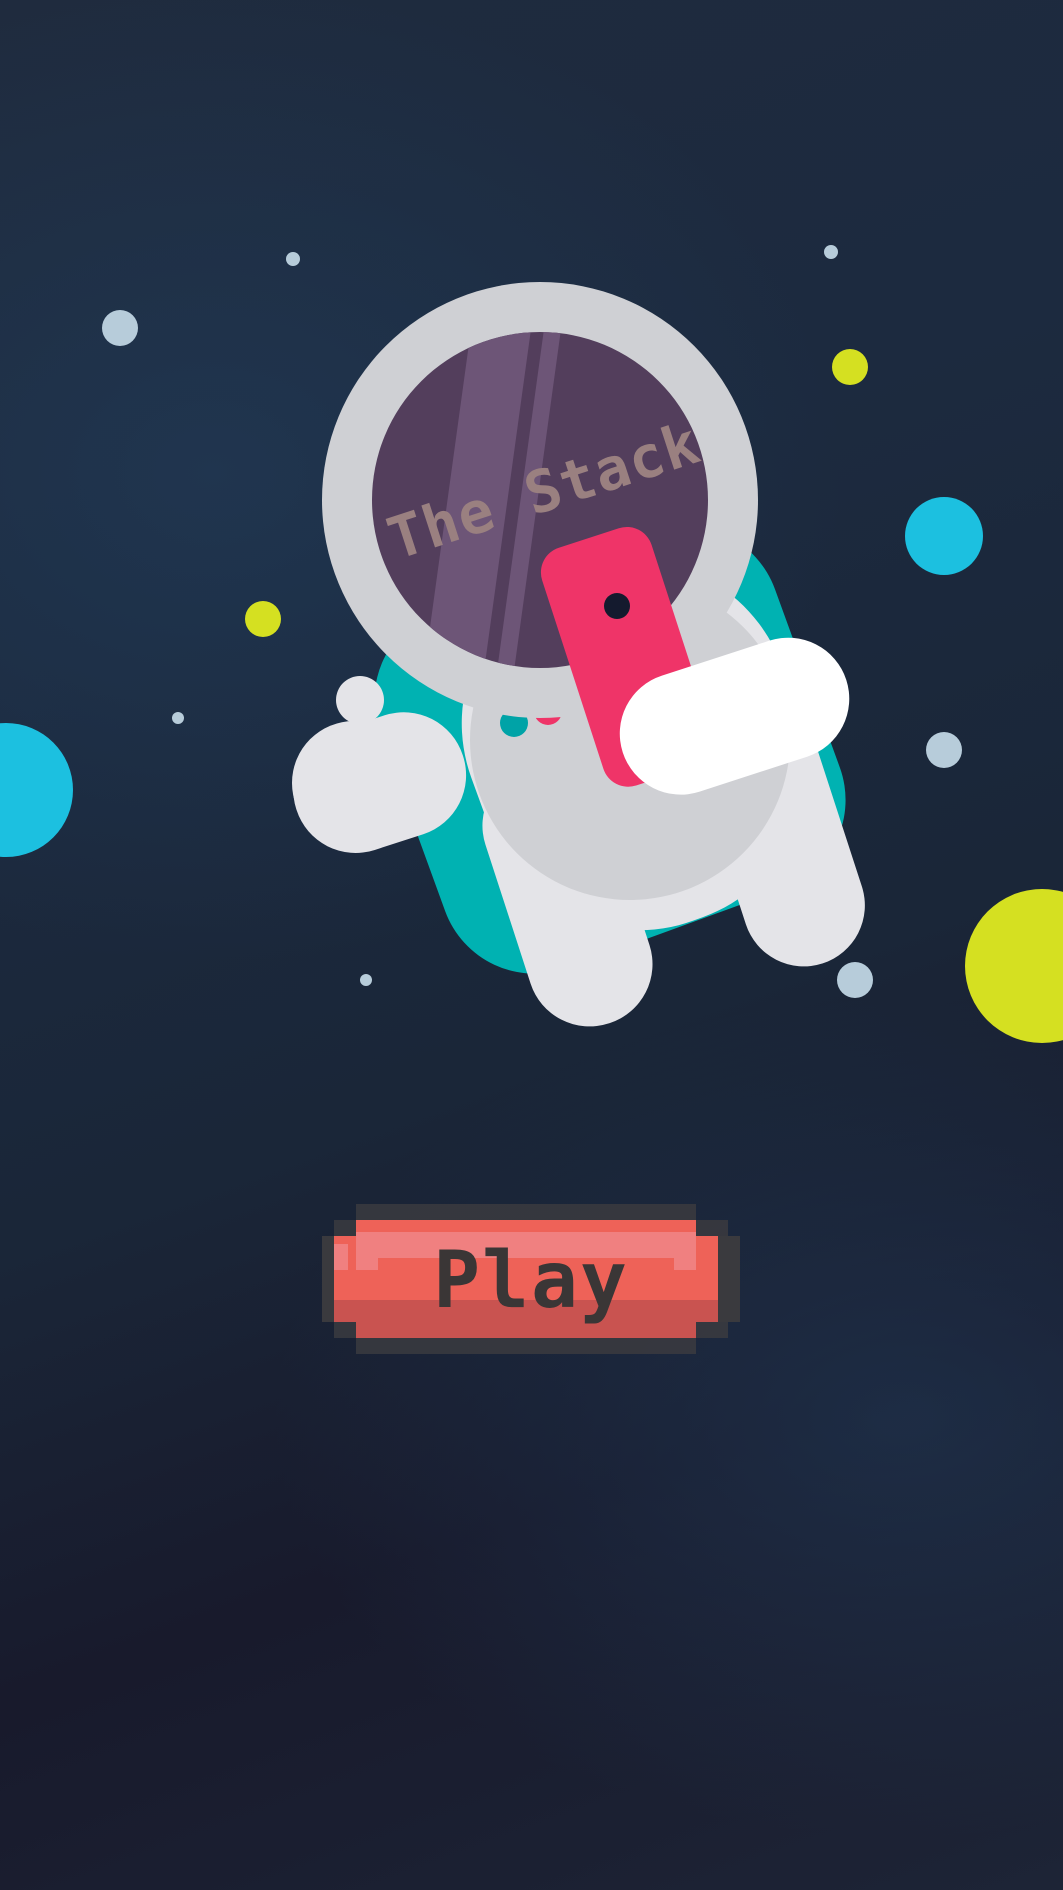 This screenshot has height=1890, width=1063. What do you see at coordinates (360, 700) in the screenshot?
I see `thumb-left` at bounding box center [360, 700].